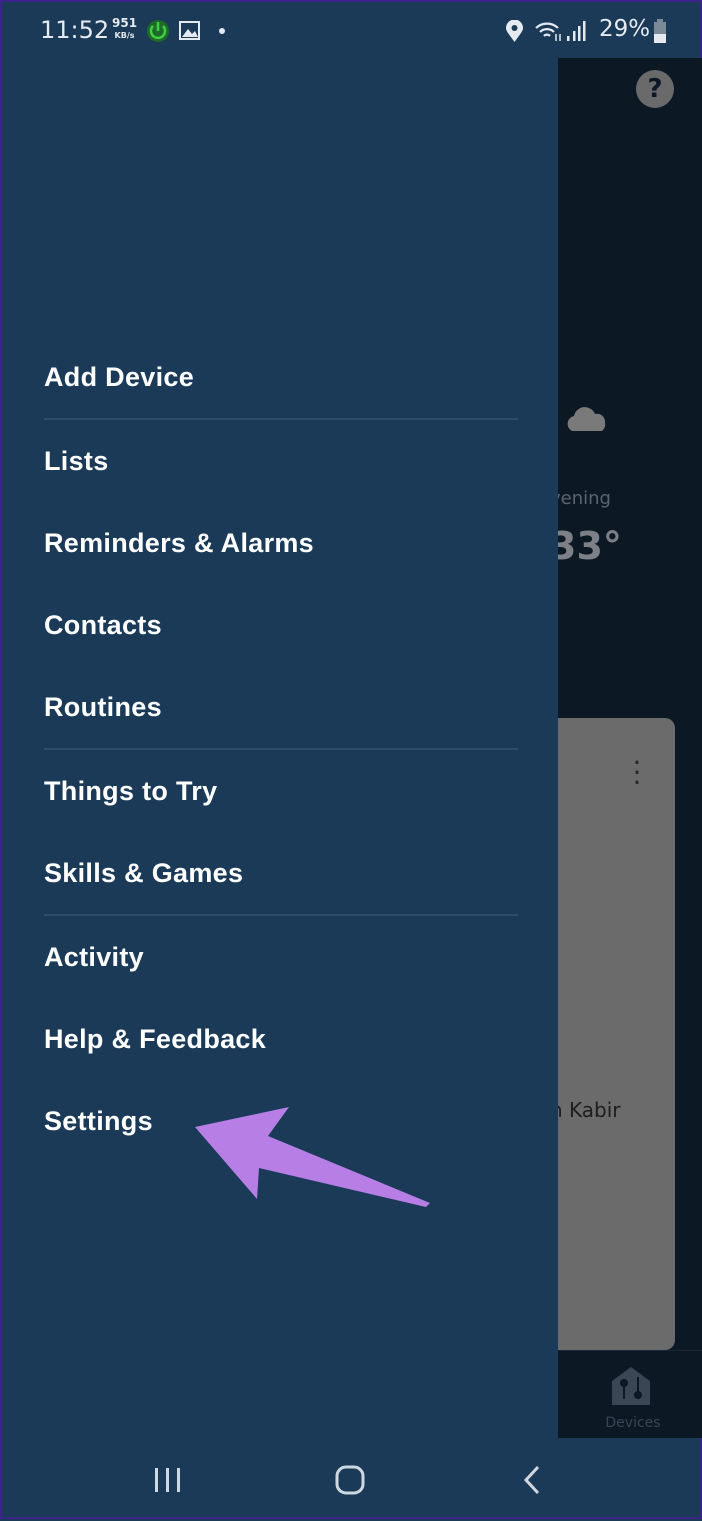  I want to click on power-icon, so click(158, 31).